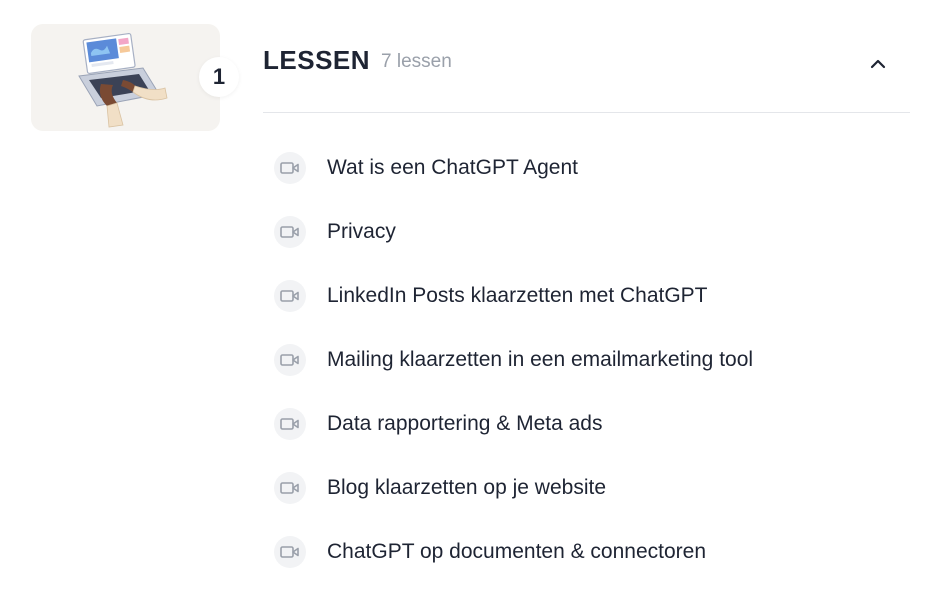 The height and width of the screenshot is (600, 942). Describe the element at coordinates (452, 167) in the screenshot. I see `lesson-title: Wat is een ChatGPT Agent` at that location.